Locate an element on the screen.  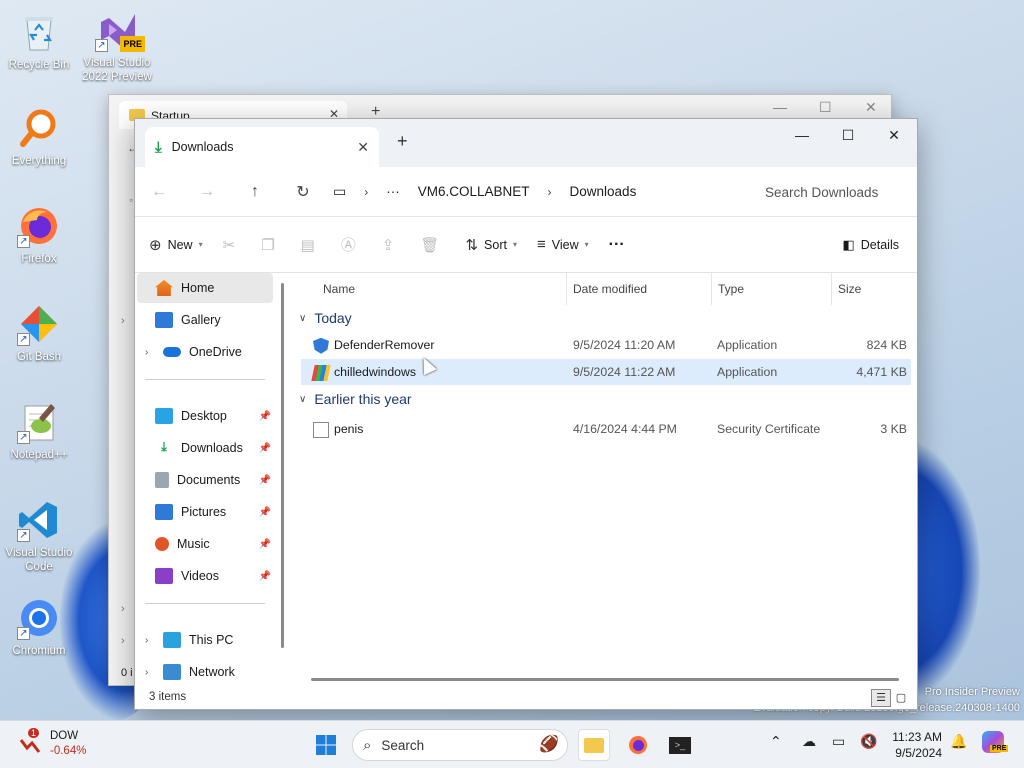
trash-icon: 🗑 is located at coordinates (430, 245).